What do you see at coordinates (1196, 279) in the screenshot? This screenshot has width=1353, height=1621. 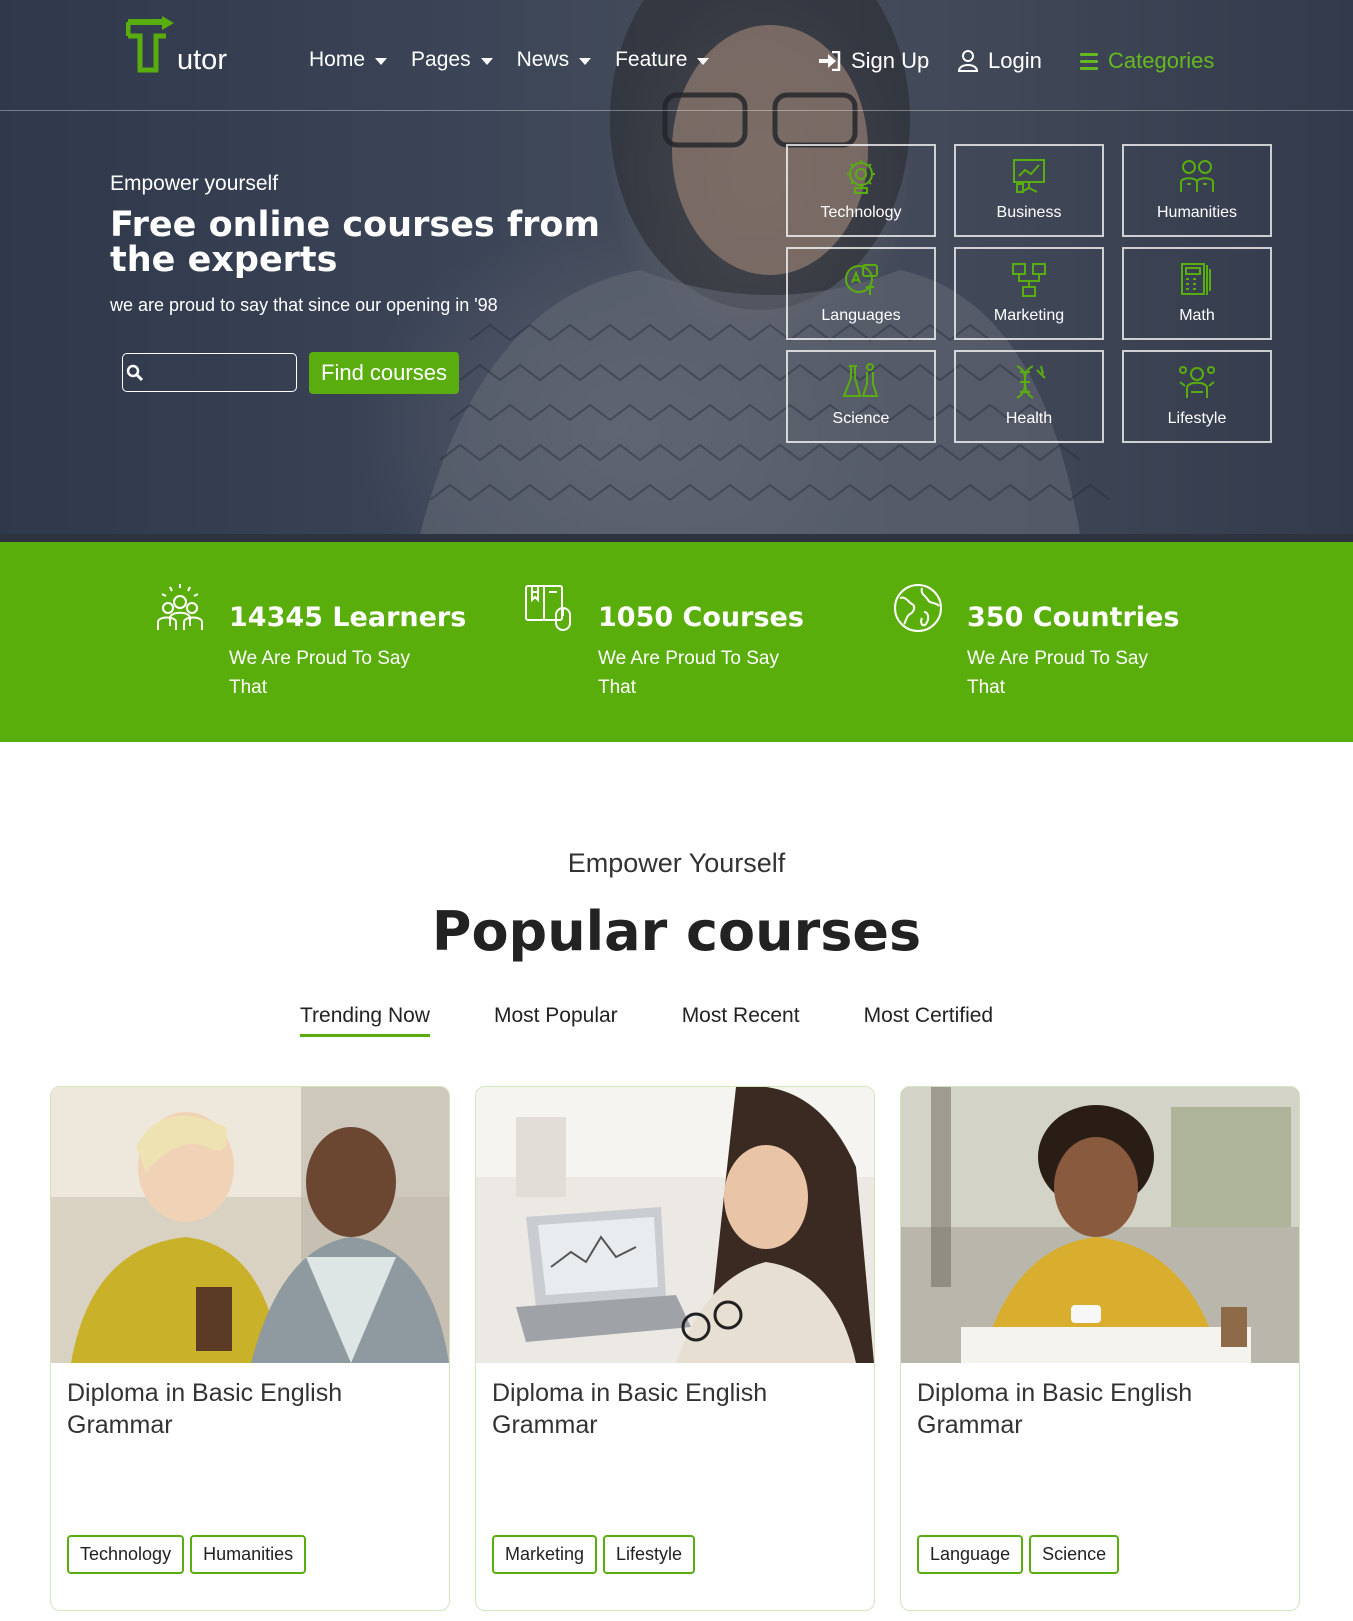 I see `math-icon` at bounding box center [1196, 279].